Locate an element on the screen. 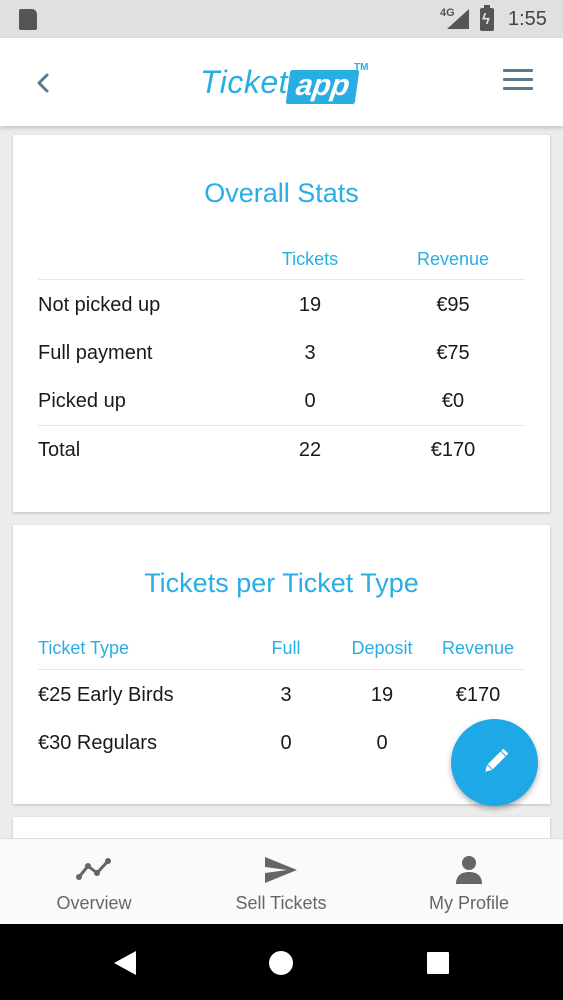  col-header-tickets: Tickets is located at coordinates (310, 259).